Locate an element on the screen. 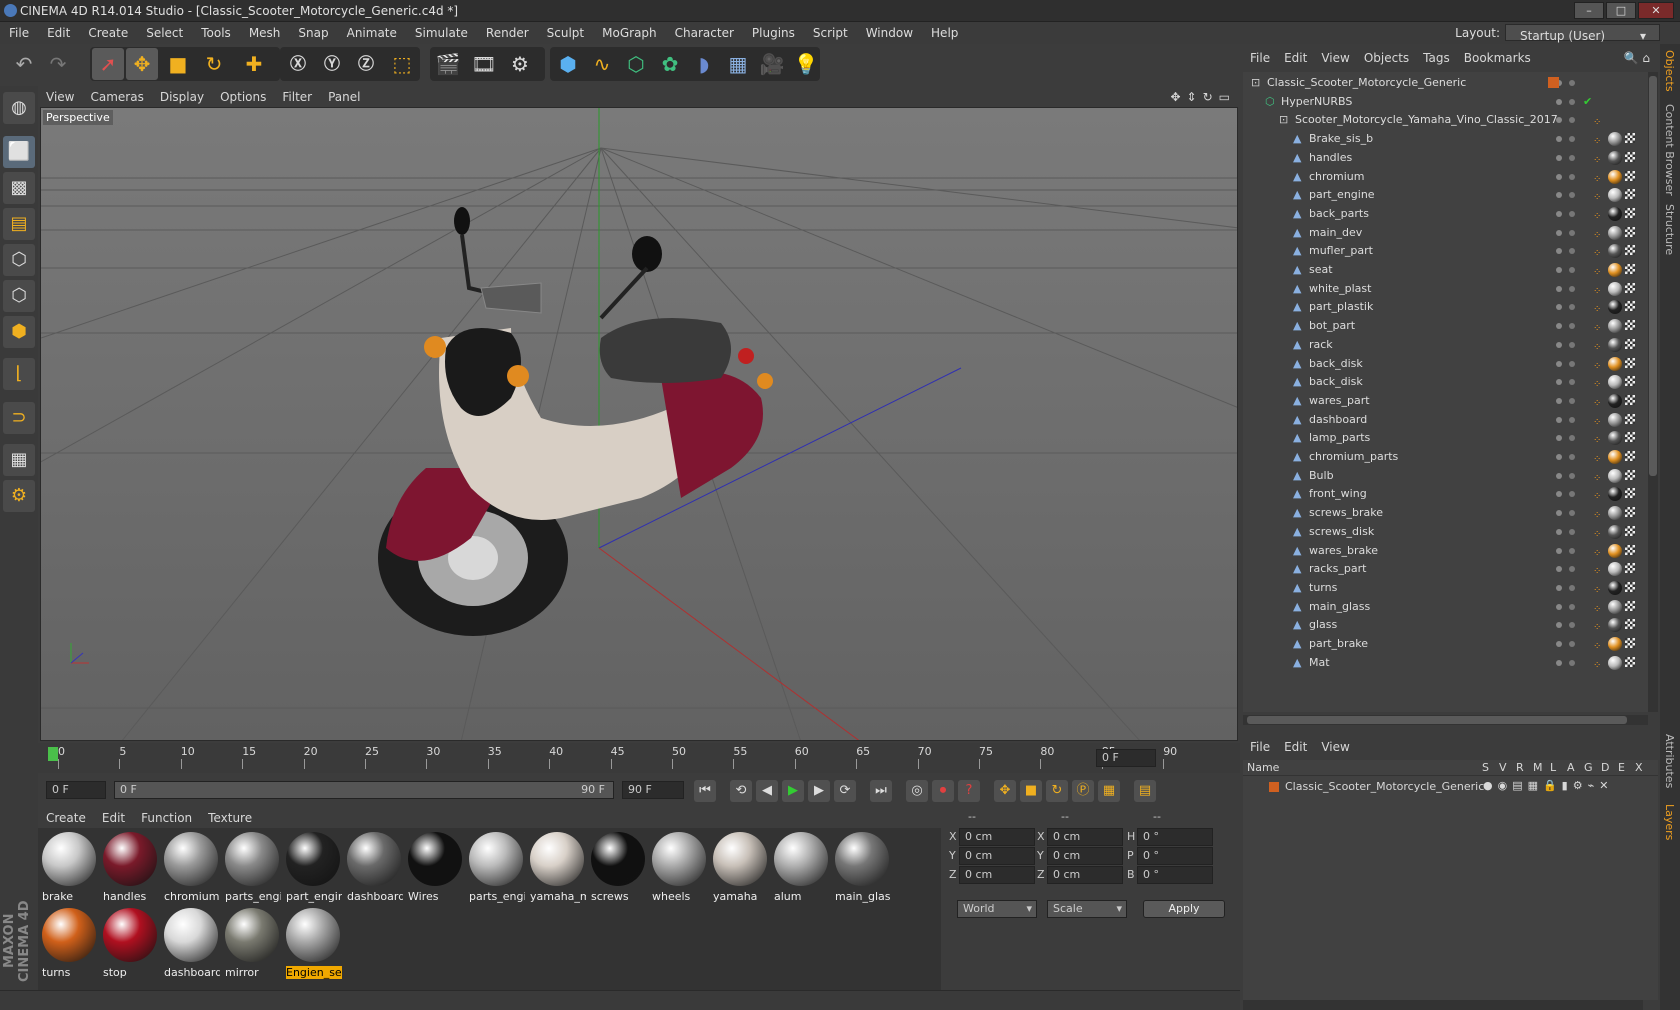 This screenshot has height=1010, width=1680. start-frame-field: 0 F is located at coordinates (76, 790).